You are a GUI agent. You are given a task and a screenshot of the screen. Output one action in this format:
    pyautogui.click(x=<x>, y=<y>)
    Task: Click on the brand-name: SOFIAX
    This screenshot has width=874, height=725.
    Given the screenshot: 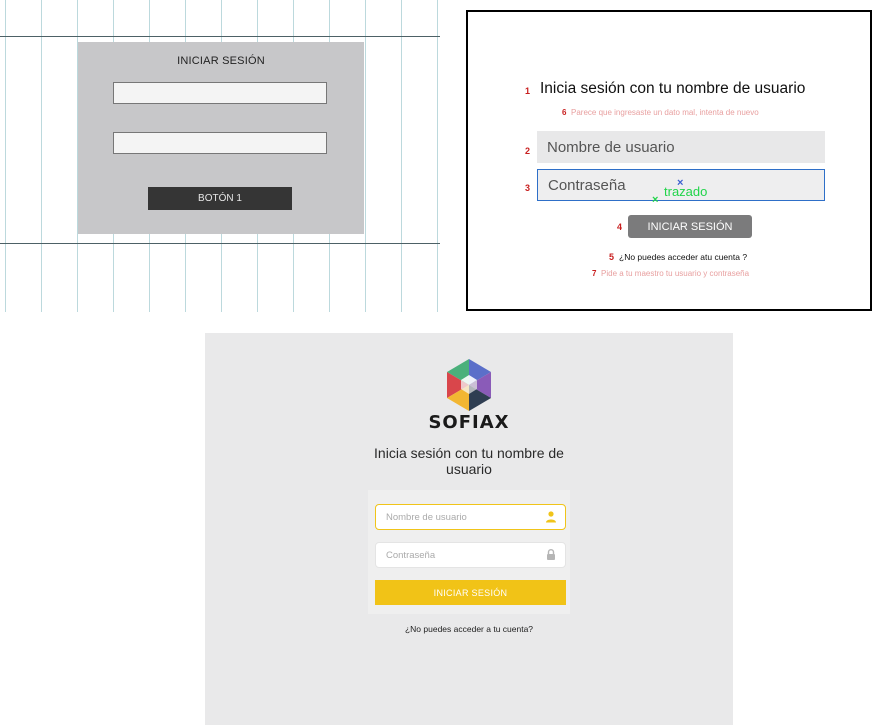 What is the action you would take?
    pyautogui.click(x=469, y=422)
    